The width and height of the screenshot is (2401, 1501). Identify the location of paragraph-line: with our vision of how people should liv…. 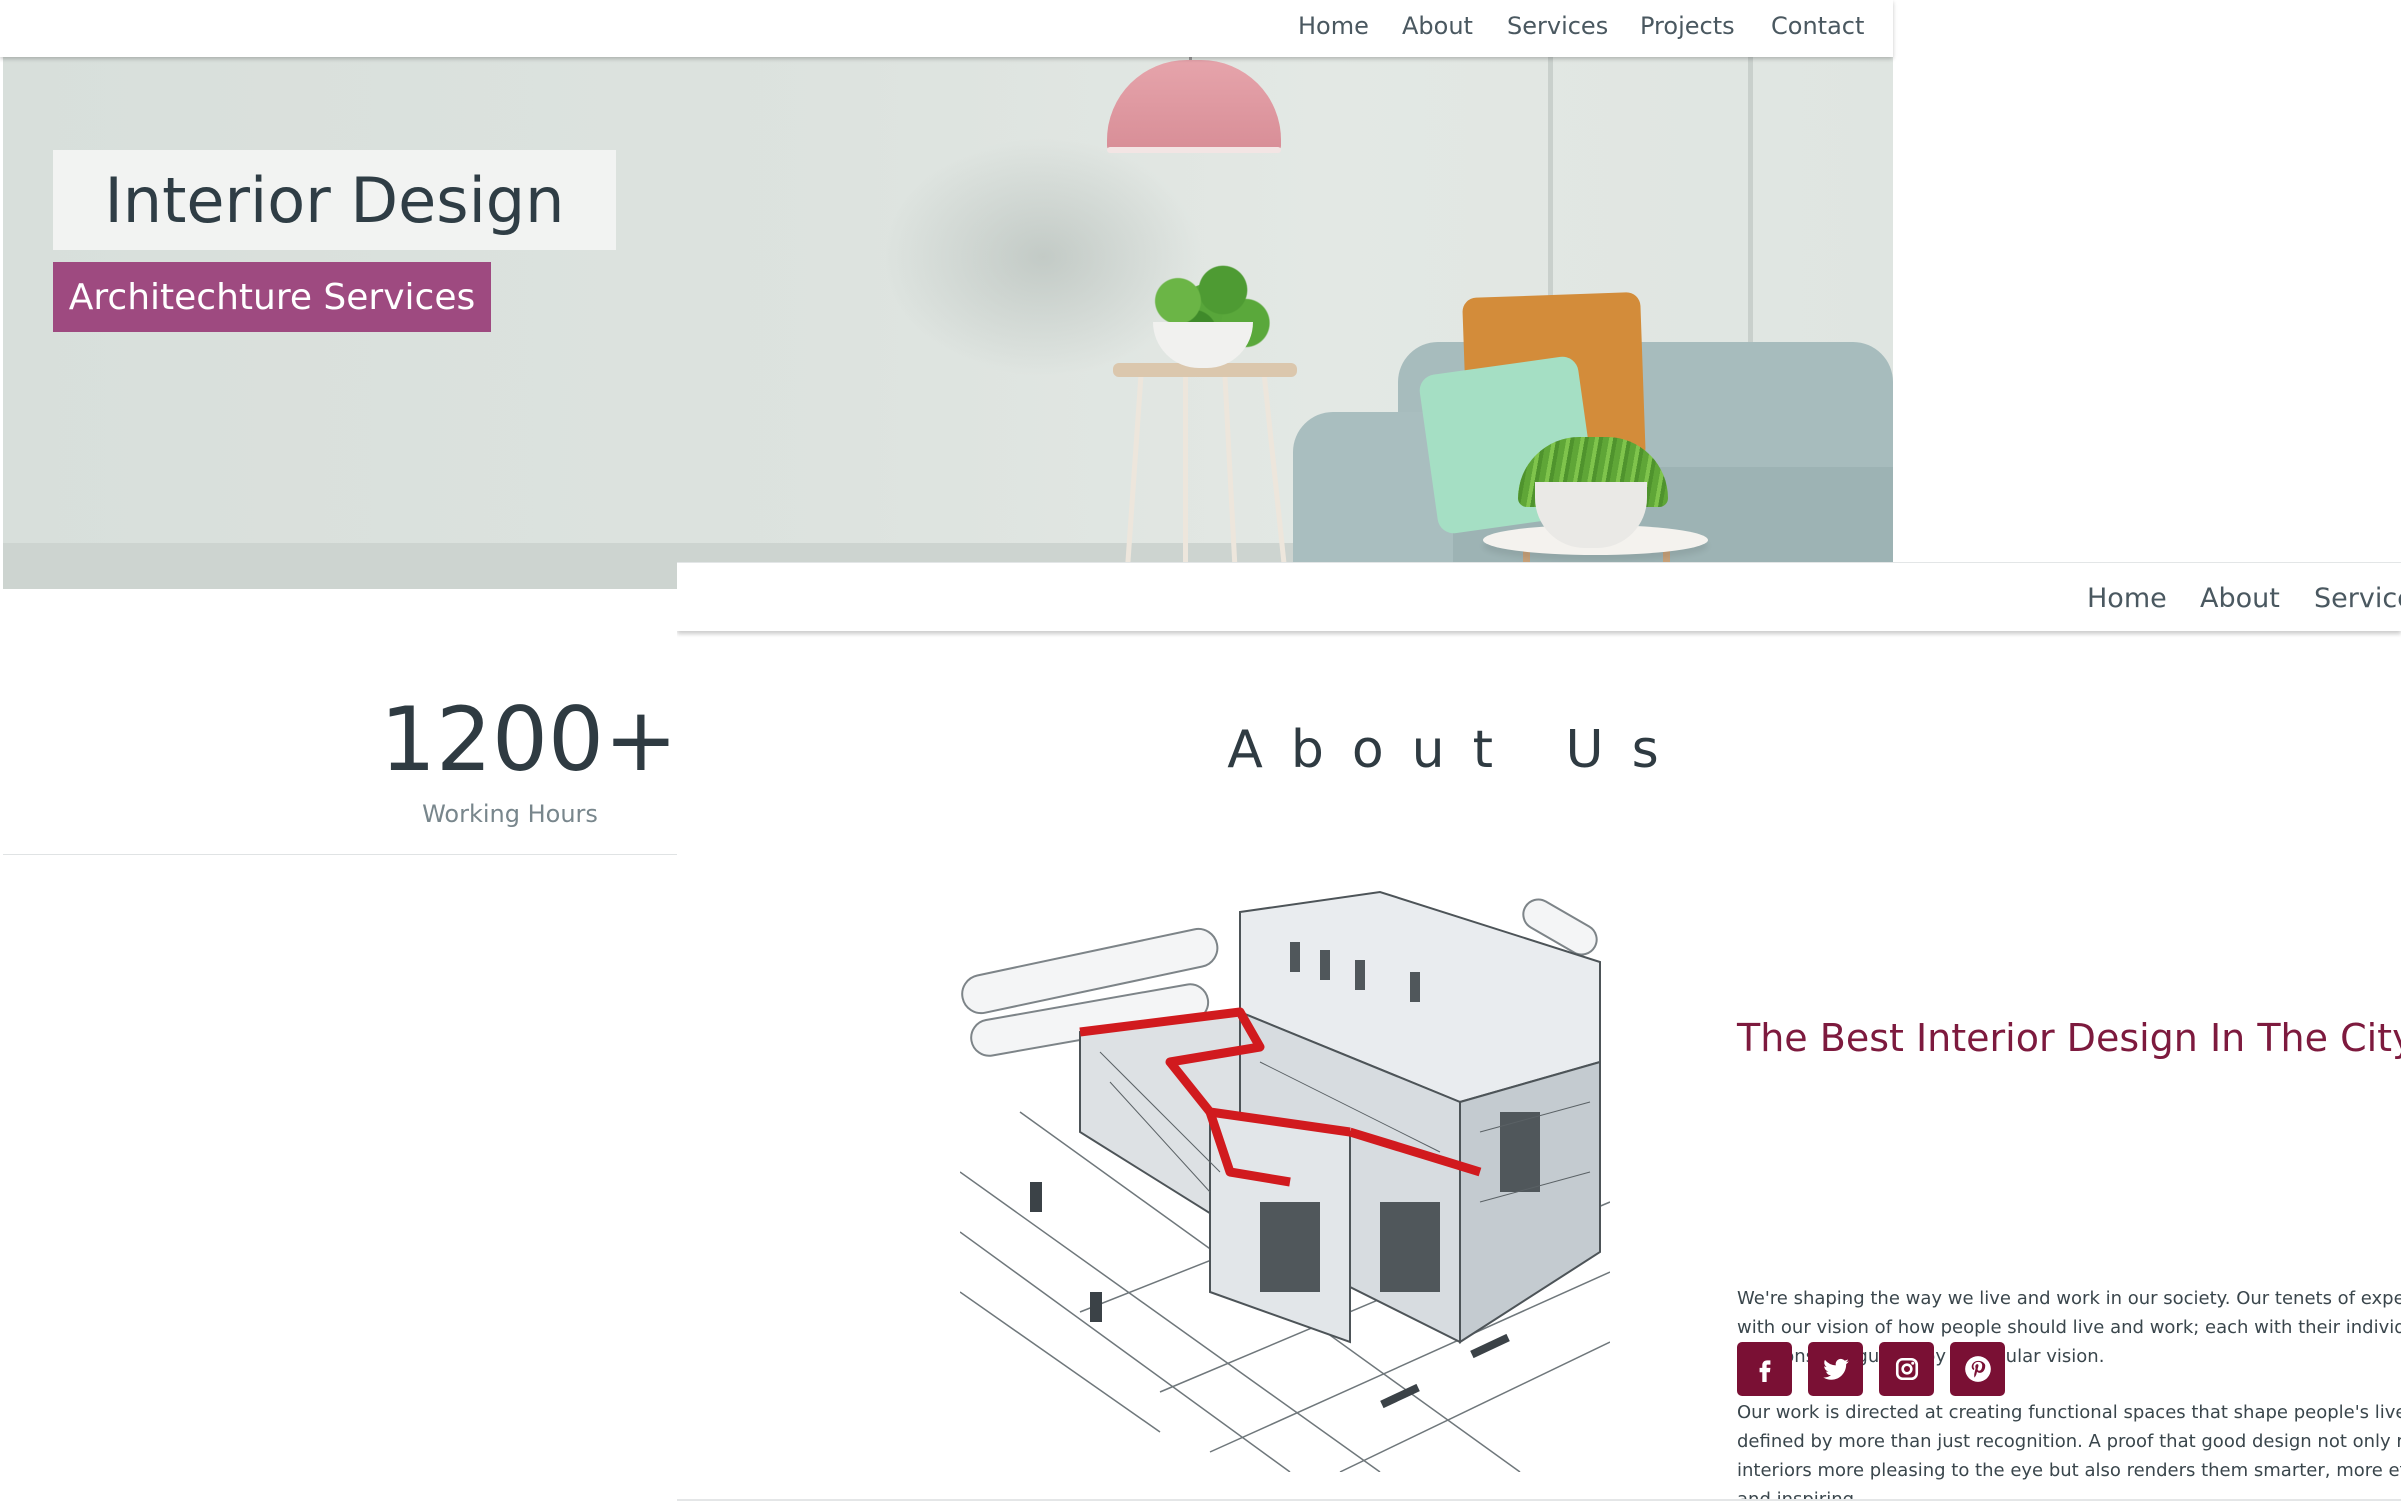
(2069, 1327).